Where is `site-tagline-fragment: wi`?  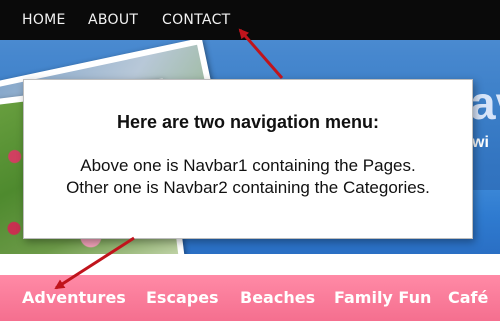
site-tagline-fragment: wi is located at coordinates (480, 142).